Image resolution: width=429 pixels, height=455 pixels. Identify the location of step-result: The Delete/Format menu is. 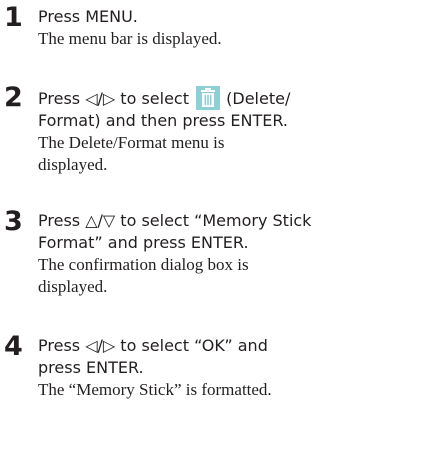
(131, 142).